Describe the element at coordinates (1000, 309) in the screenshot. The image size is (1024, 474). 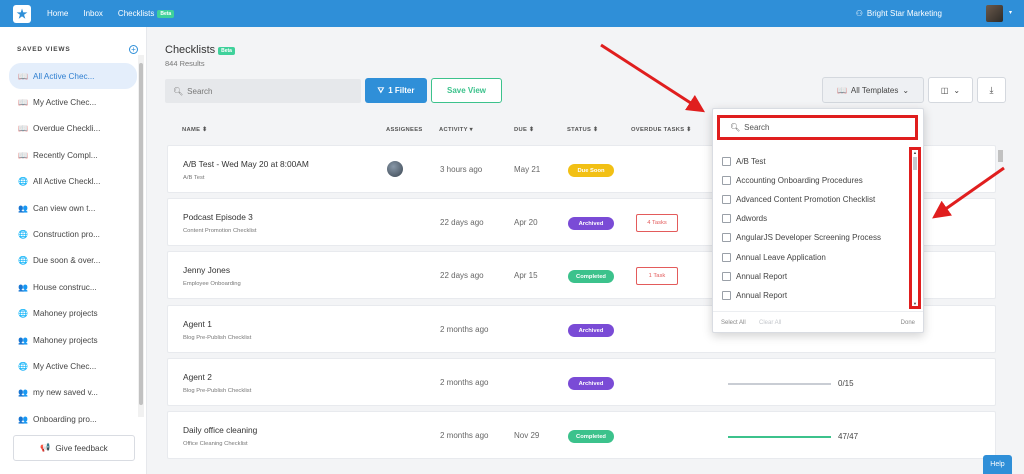
I see `main-scrollbar` at that location.